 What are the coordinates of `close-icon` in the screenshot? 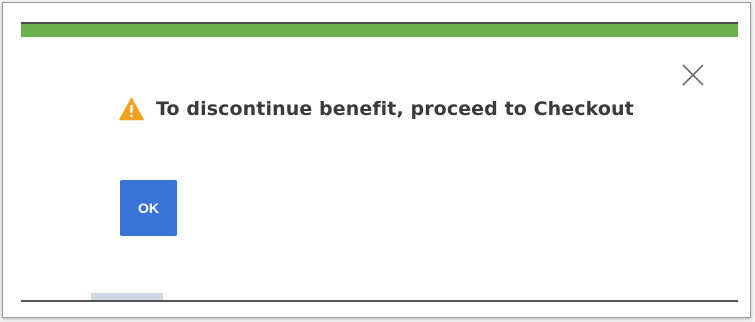 It's located at (693, 75).